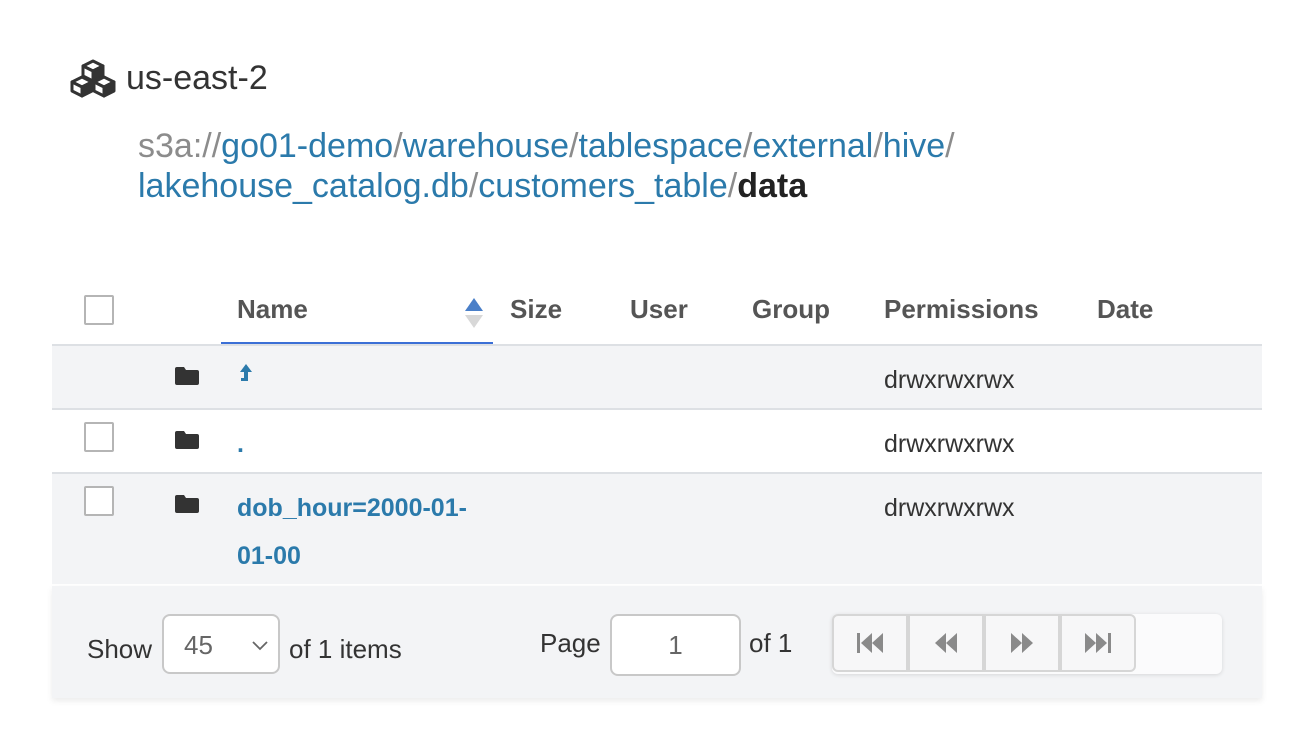  I want to click on last-page-button, so click(1098, 643).